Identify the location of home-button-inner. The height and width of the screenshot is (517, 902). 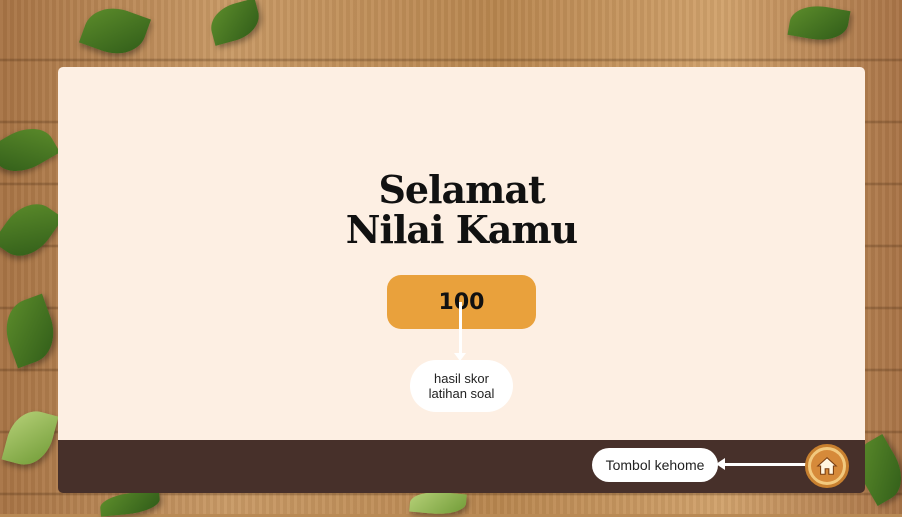
(827, 466).